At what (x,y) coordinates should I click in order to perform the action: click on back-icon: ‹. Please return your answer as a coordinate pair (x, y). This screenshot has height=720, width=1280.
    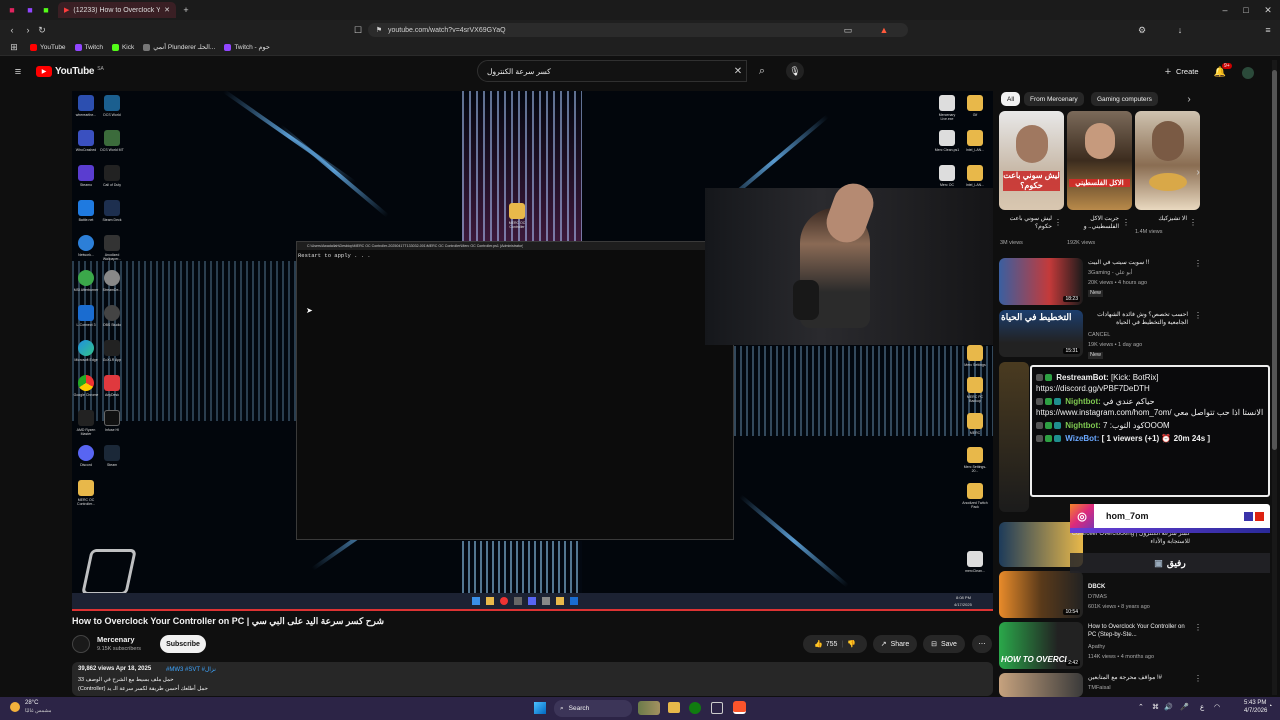
    Looking at the image, I should click on (12, 30).